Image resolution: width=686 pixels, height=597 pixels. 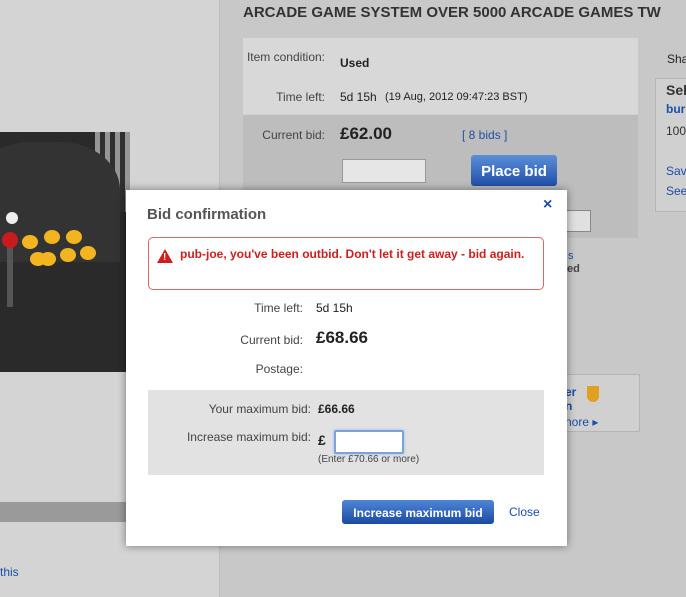 I want to click on place-bid-button: Place bid, so click(x=514, y=170).